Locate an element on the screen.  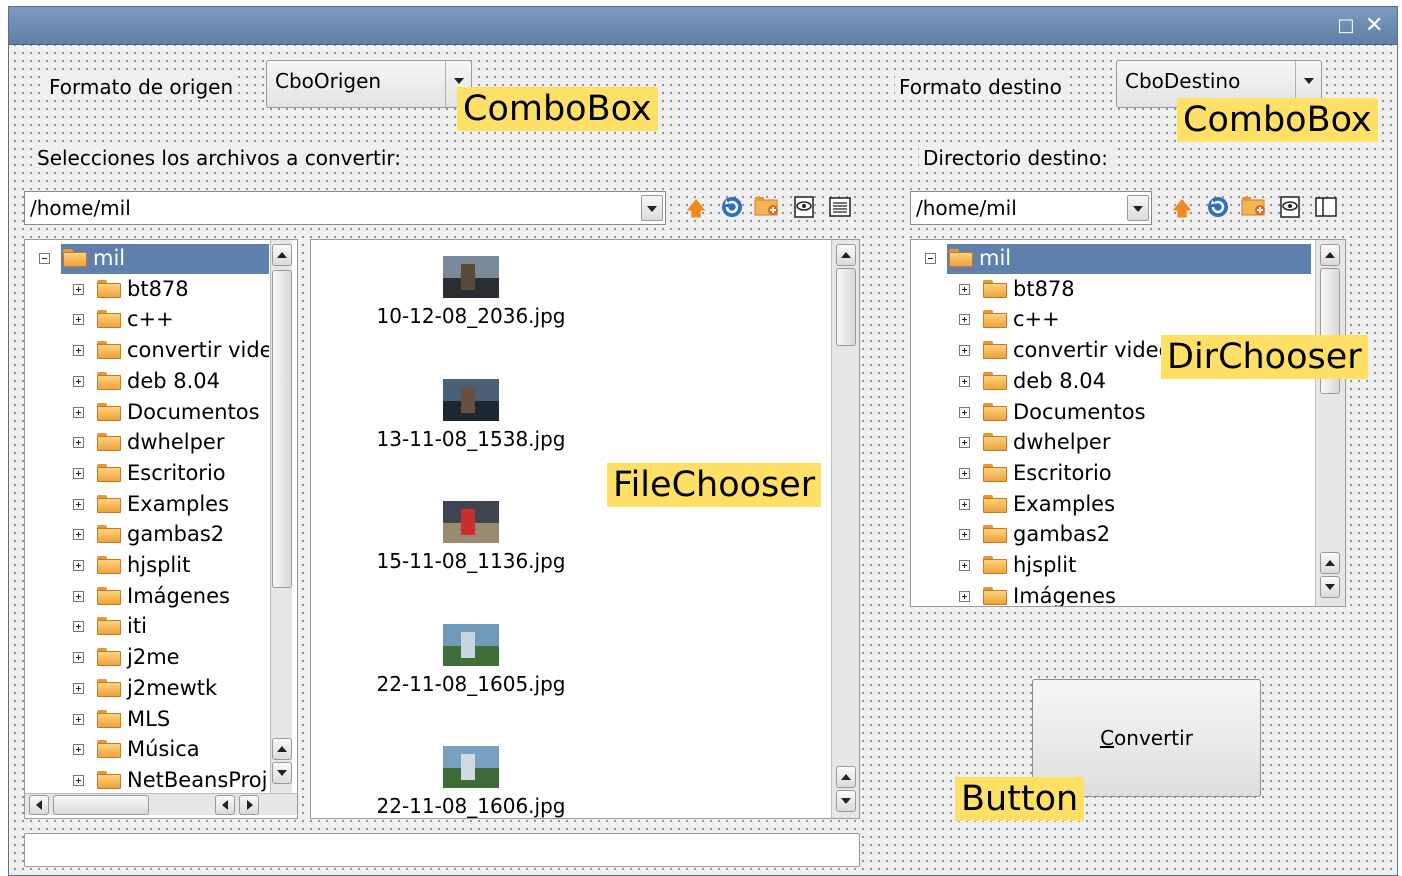
tree-item: convertir vide is located at coordinates (147, 351).